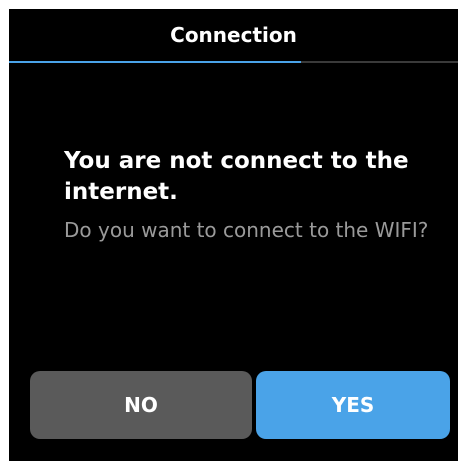  What do you see at coordinates (353, 405) in the screenshot?
I see `yes-button: YES` at bounding box center [353, 405].